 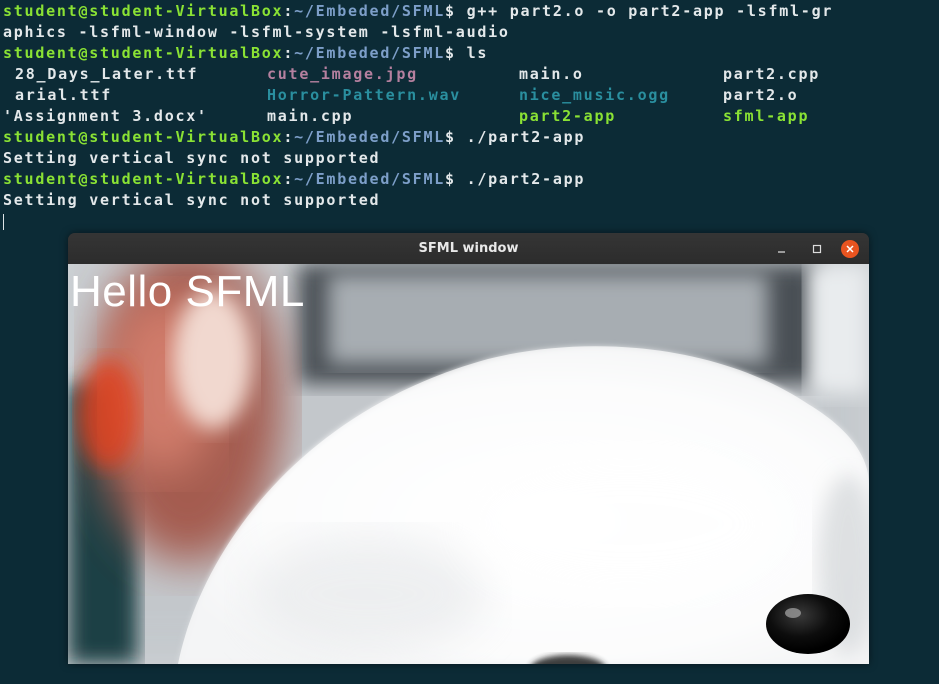 I want to click on file-entry: part2-app, so click(x=568, y=116).